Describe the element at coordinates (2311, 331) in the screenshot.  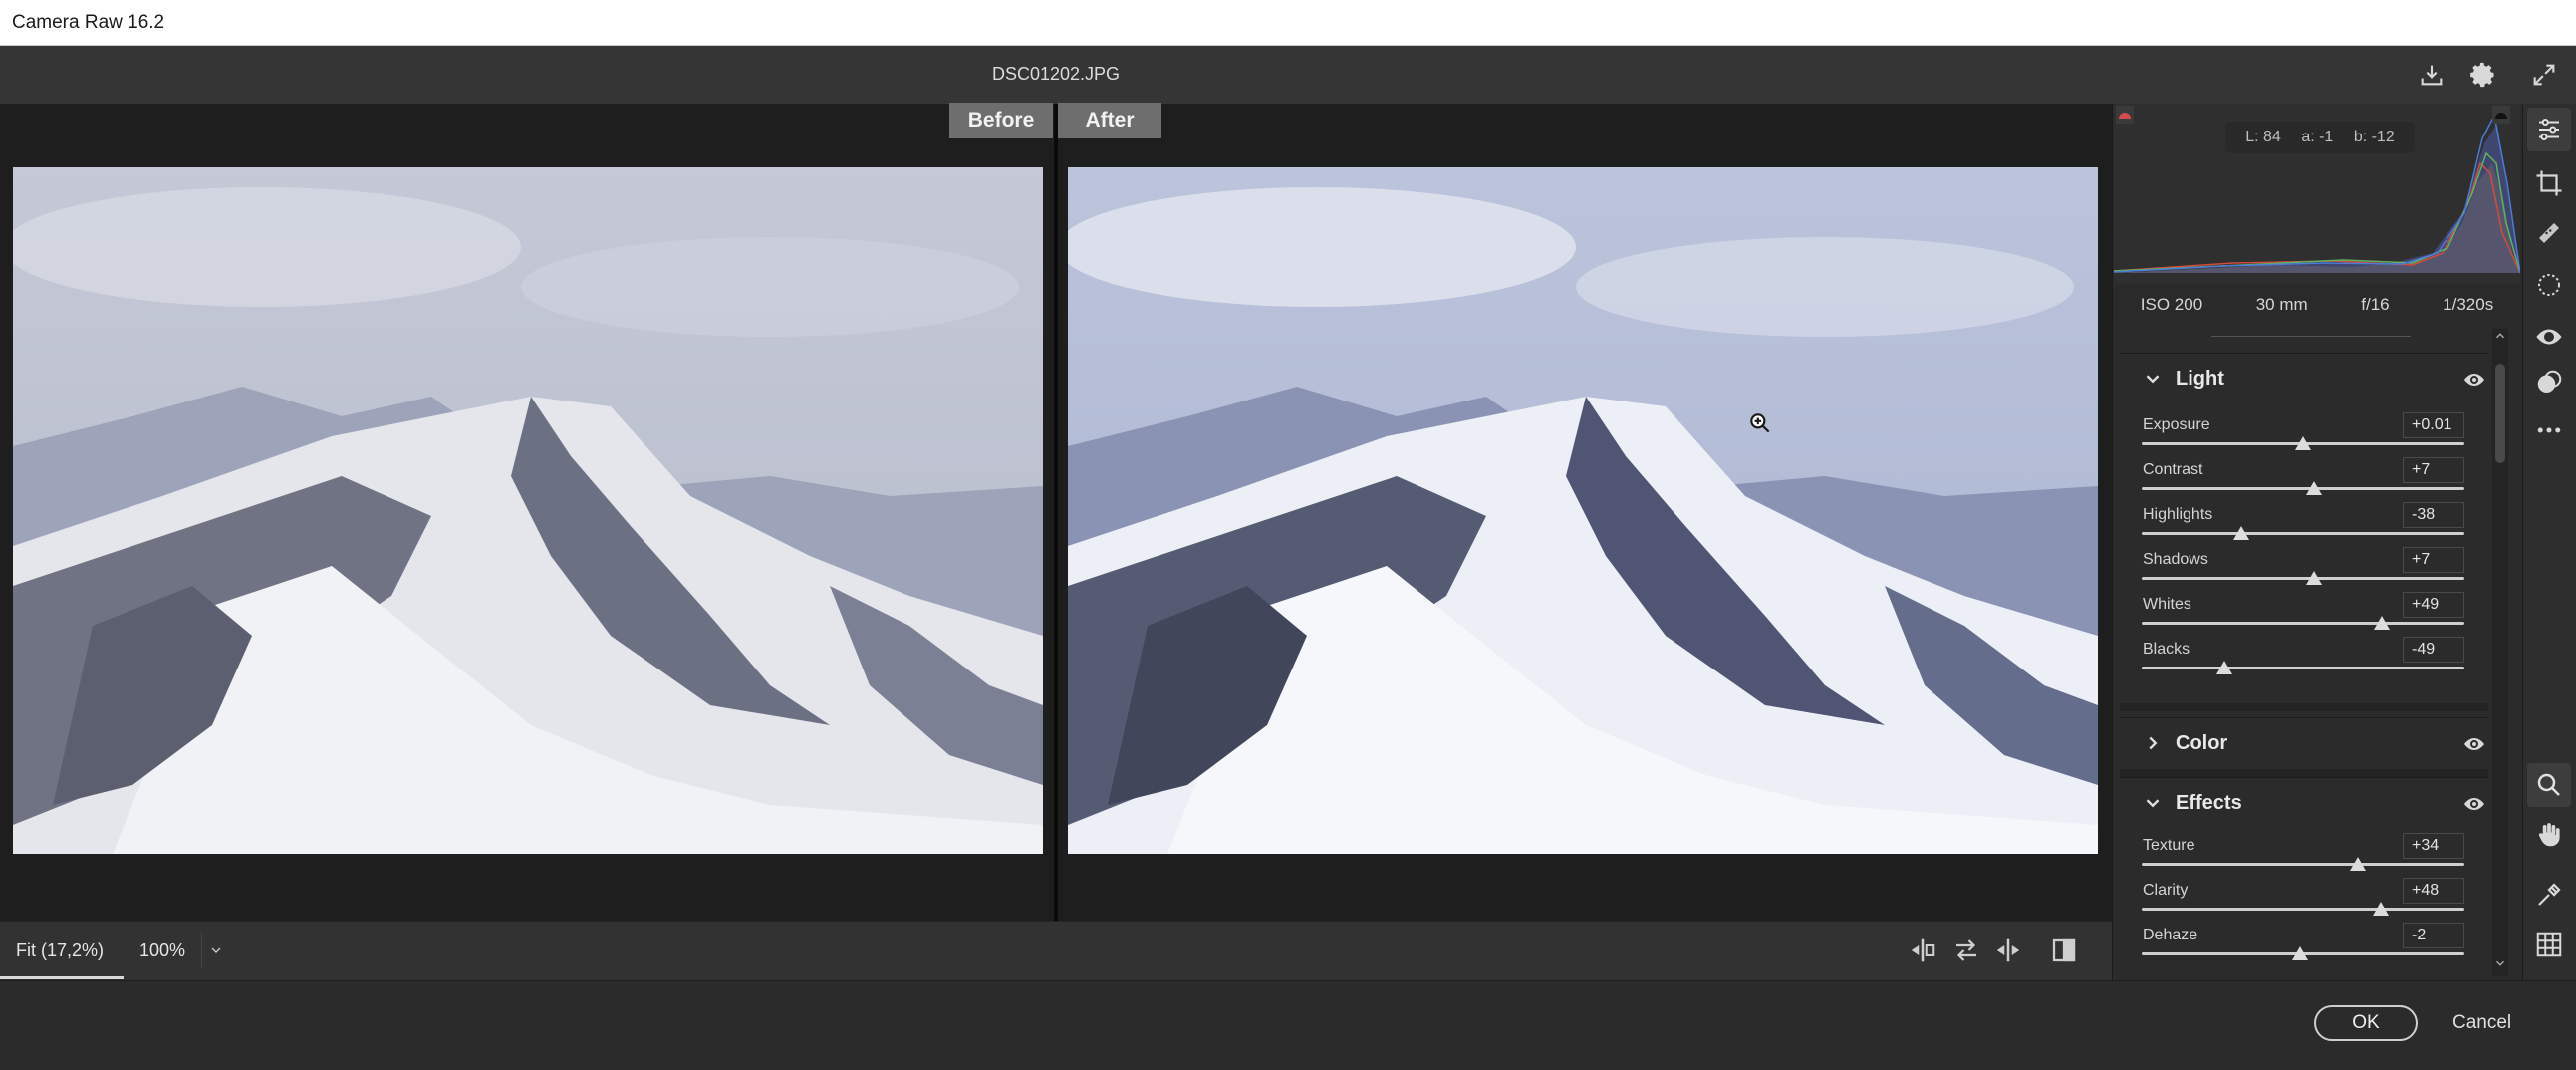
I see `partially-hidden-control` at that location.